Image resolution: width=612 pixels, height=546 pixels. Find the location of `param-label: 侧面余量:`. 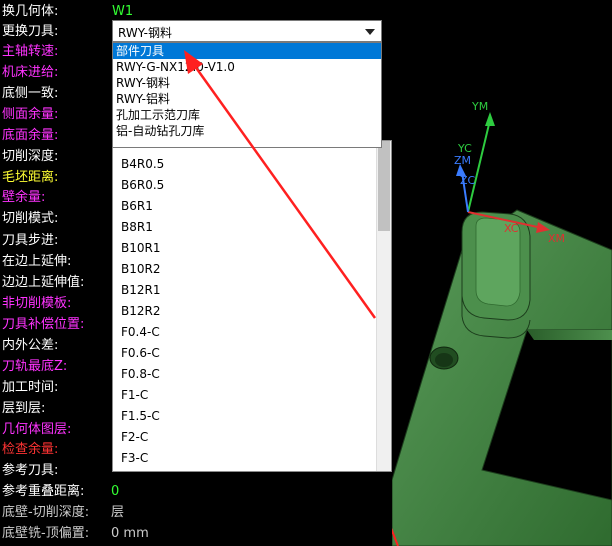

param-label: 侧面余量: is located at coordinates (30, 114).